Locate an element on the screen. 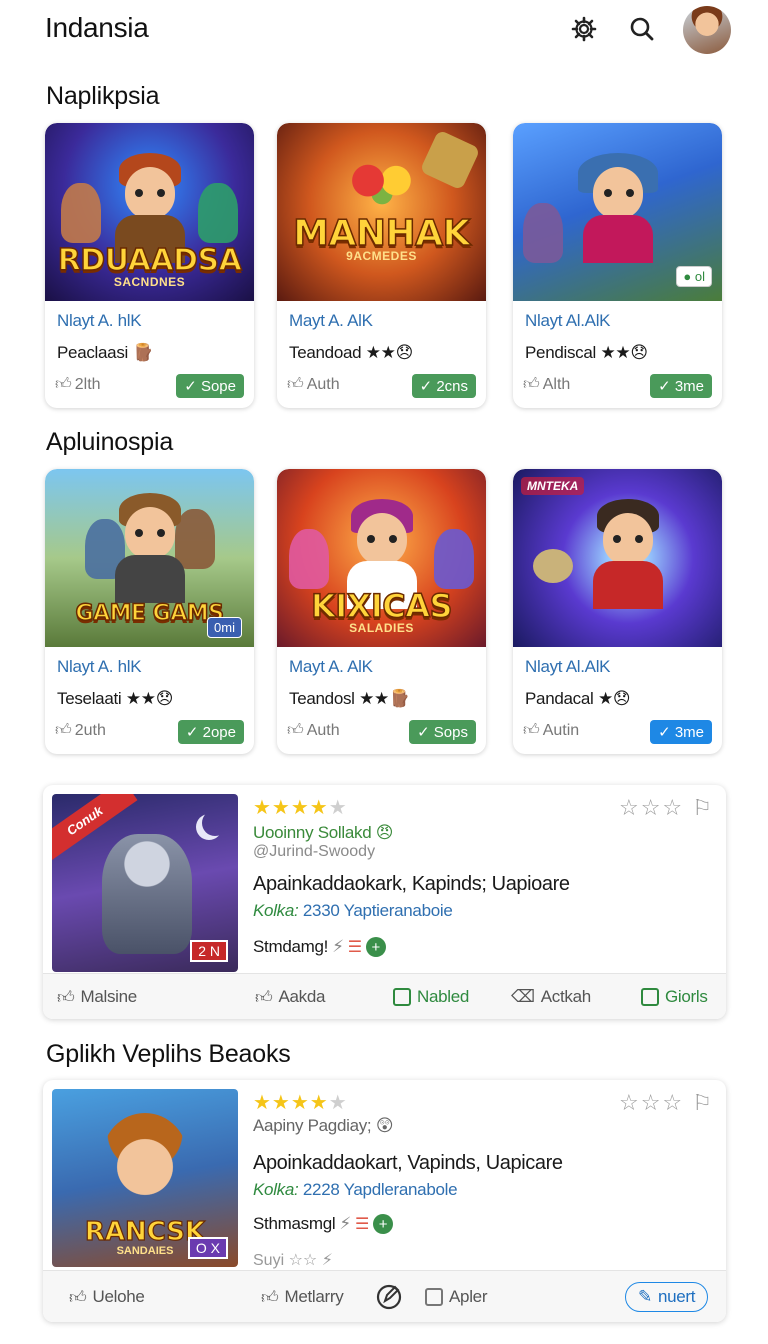 This screenshot has width=768, height=1344. game-thumbnail: RDUAADSA SACNDNES is located at coordinates (149, 212).